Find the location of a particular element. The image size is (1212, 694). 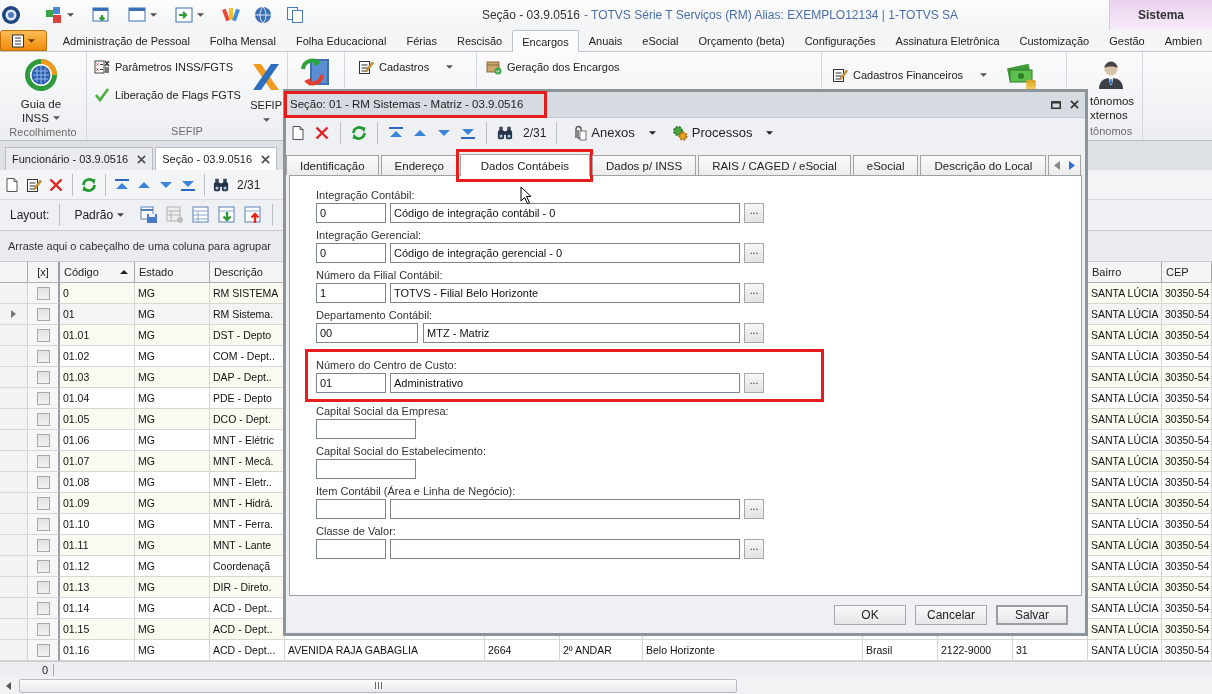

column-header: CEP is located at coordinates (1187, 272).